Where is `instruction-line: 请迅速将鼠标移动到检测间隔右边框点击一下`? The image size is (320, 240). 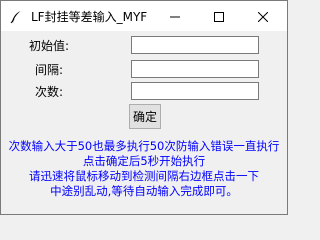 instruction-line: 请迅速将鼠标移动到检测间隔右边框点击一下 is located at coordinates (144, 176).